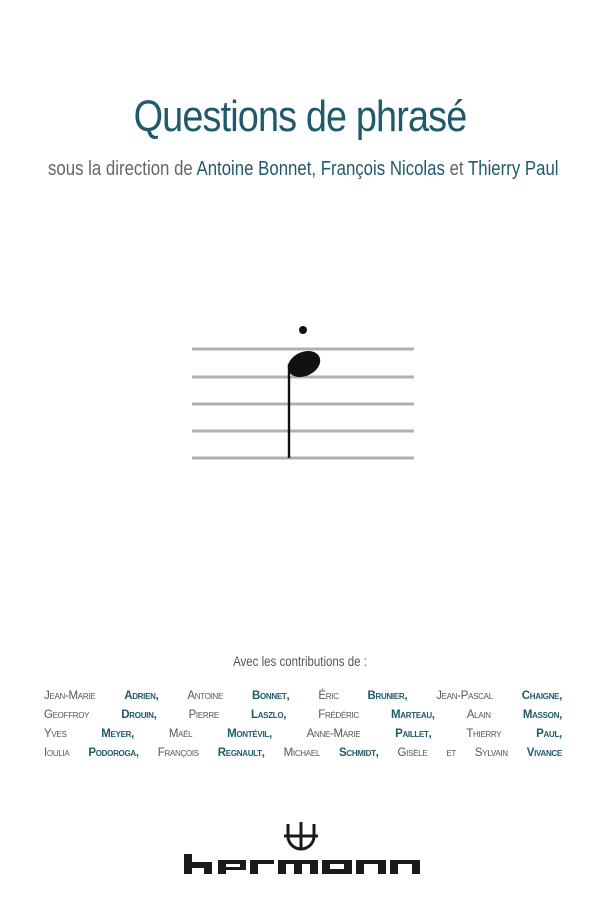  I want to click on hermann-publisher-logo, so click(302, 848).